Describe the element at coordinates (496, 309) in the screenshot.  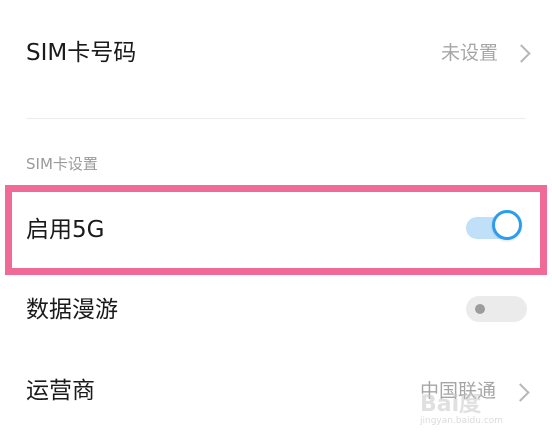
I see `data-roaming-toggle` at that location.